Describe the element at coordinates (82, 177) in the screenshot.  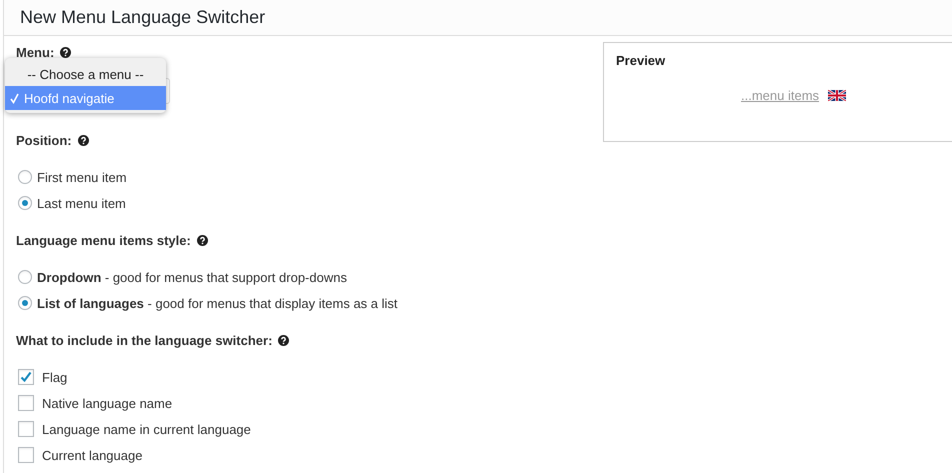
I see `option-label: First menu item` at that location.